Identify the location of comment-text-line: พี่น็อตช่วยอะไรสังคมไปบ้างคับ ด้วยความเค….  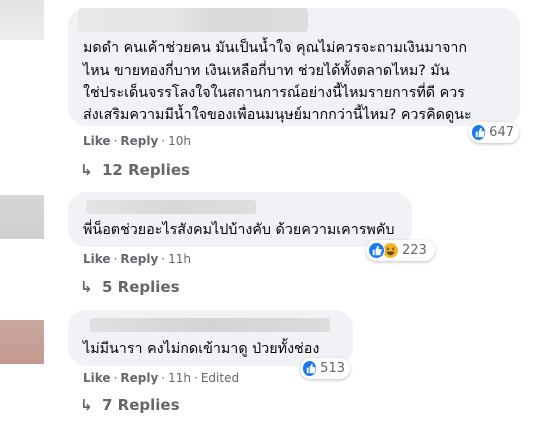
(239, 230).